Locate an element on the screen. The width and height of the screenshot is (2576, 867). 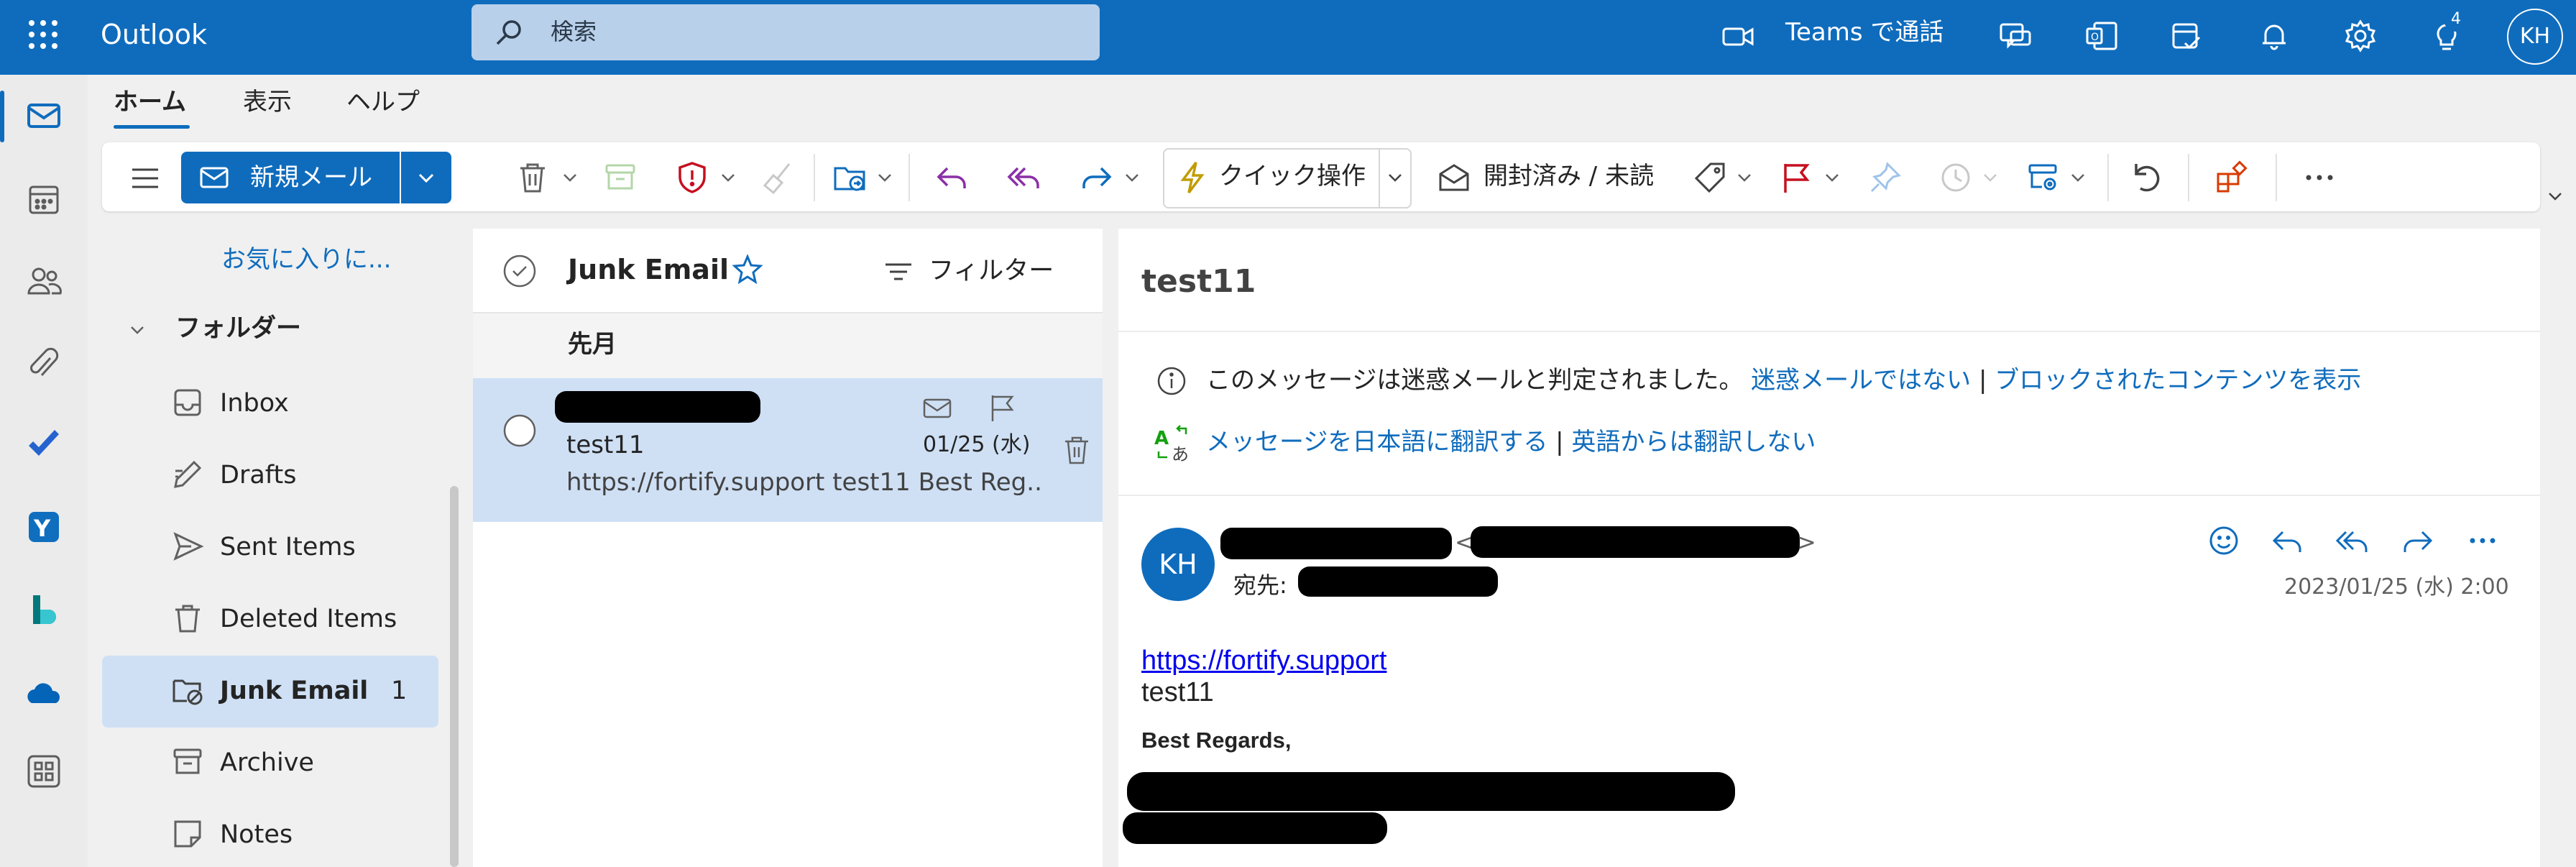
bell-icon is located at coordinates (2274, 36).